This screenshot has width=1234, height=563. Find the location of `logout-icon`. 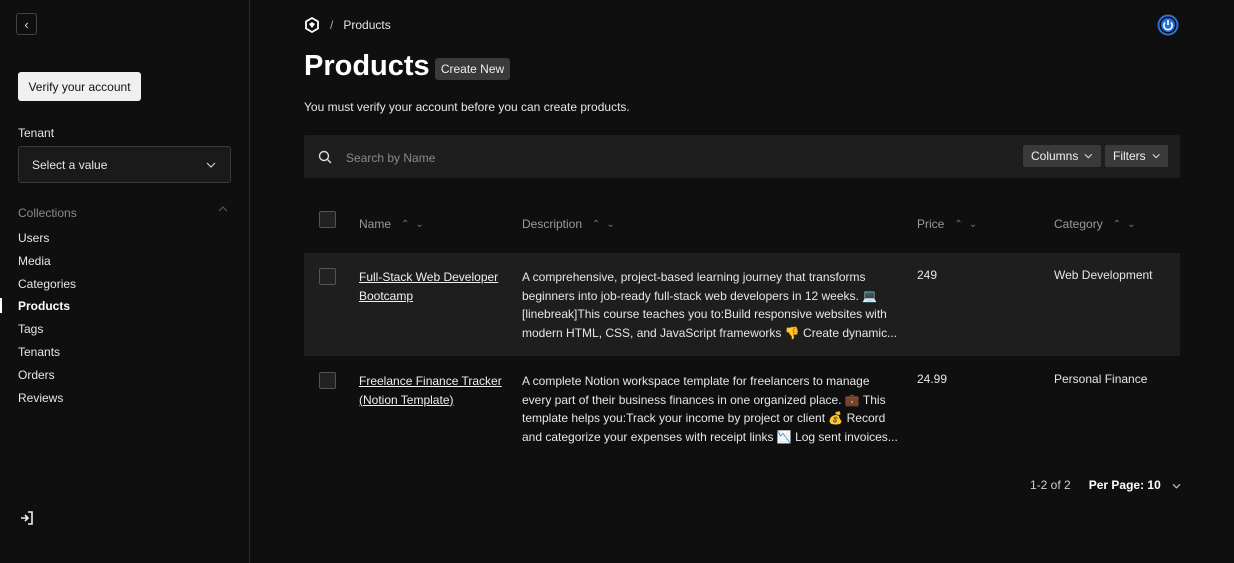

logout-icon is located at coordinates (27, 518).